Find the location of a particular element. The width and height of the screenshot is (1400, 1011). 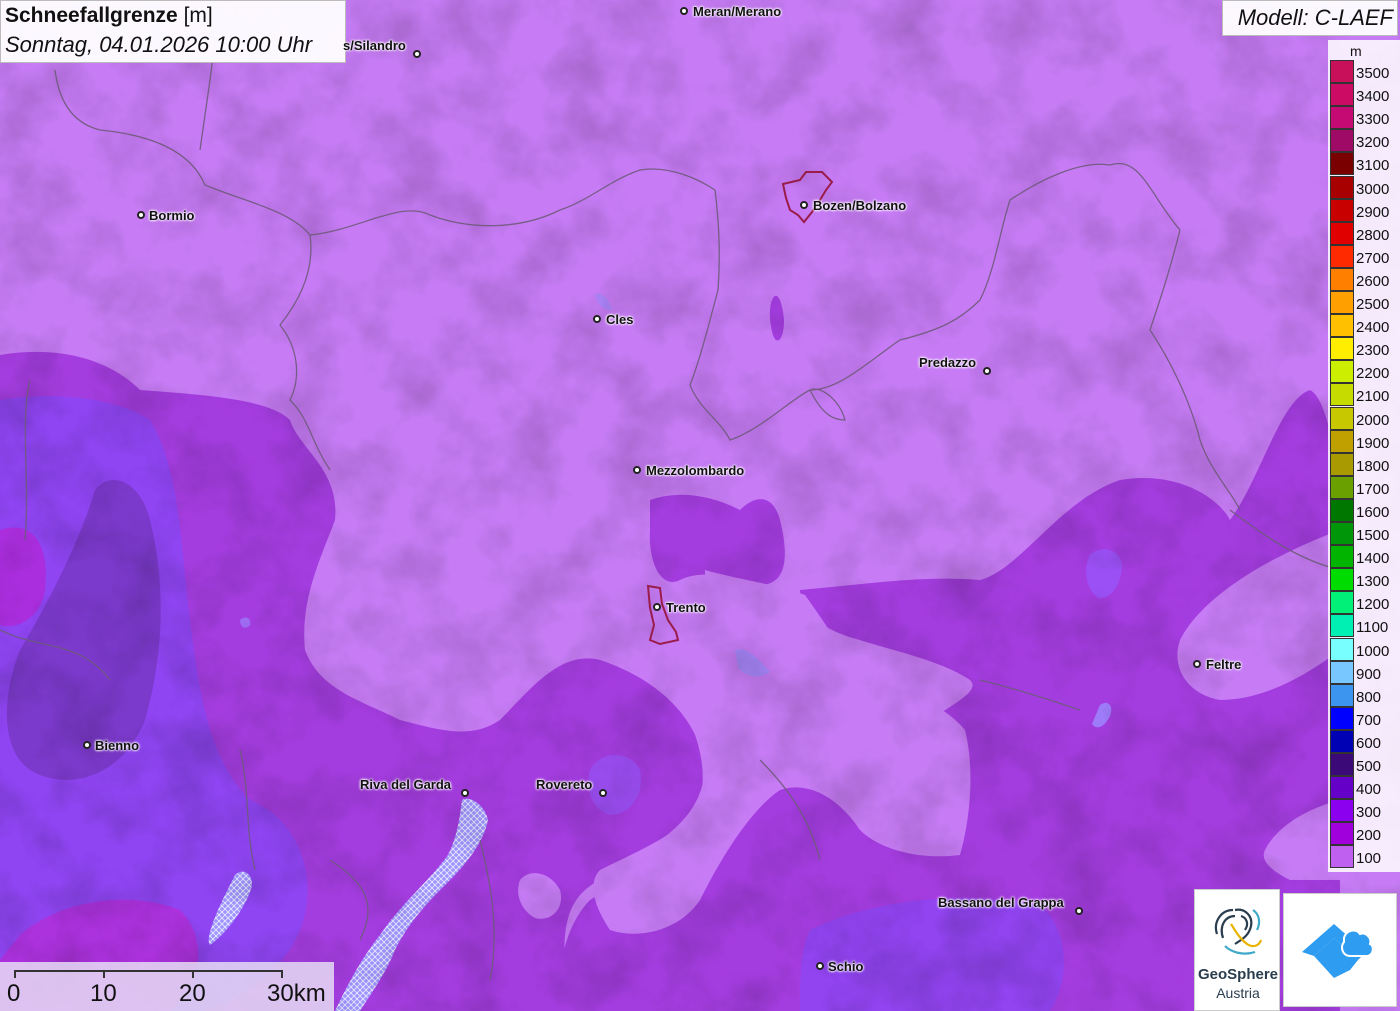

model-label: Modell: C-LAEF is located at coordinates (1315, 17).